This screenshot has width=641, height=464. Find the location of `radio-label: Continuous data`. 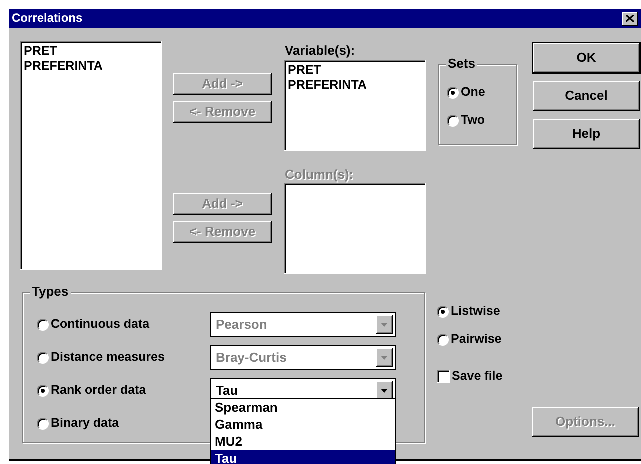

radio-label: Continuous data is located at coordinates (100, 324).